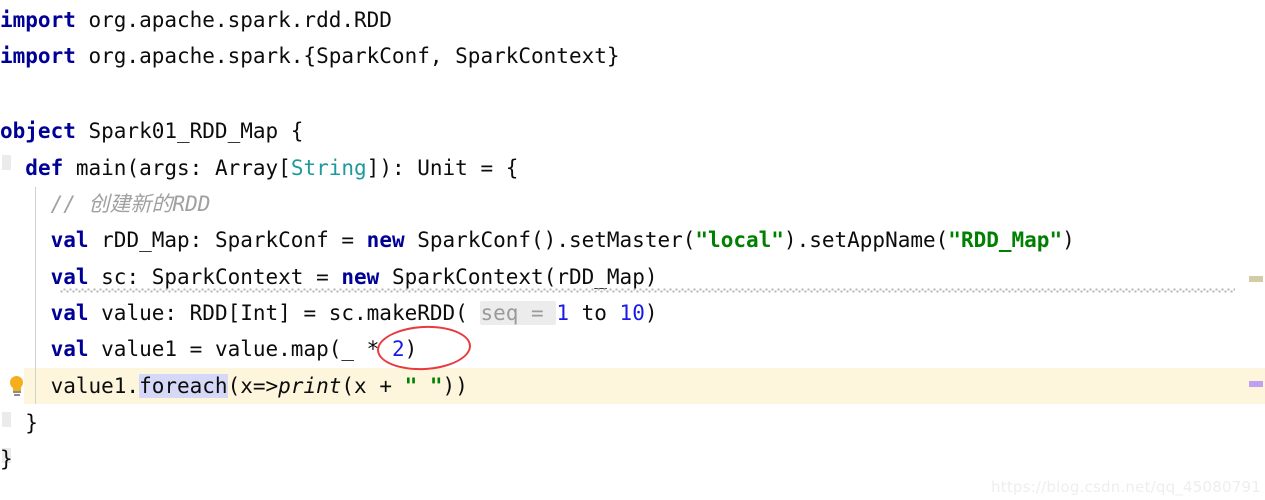 The image size is (1265, 500). Describe the element at coordinates (632, 168) in the screenshot. I see `code-line-5: def main(args: Array[String]): Unit = {` at that location.